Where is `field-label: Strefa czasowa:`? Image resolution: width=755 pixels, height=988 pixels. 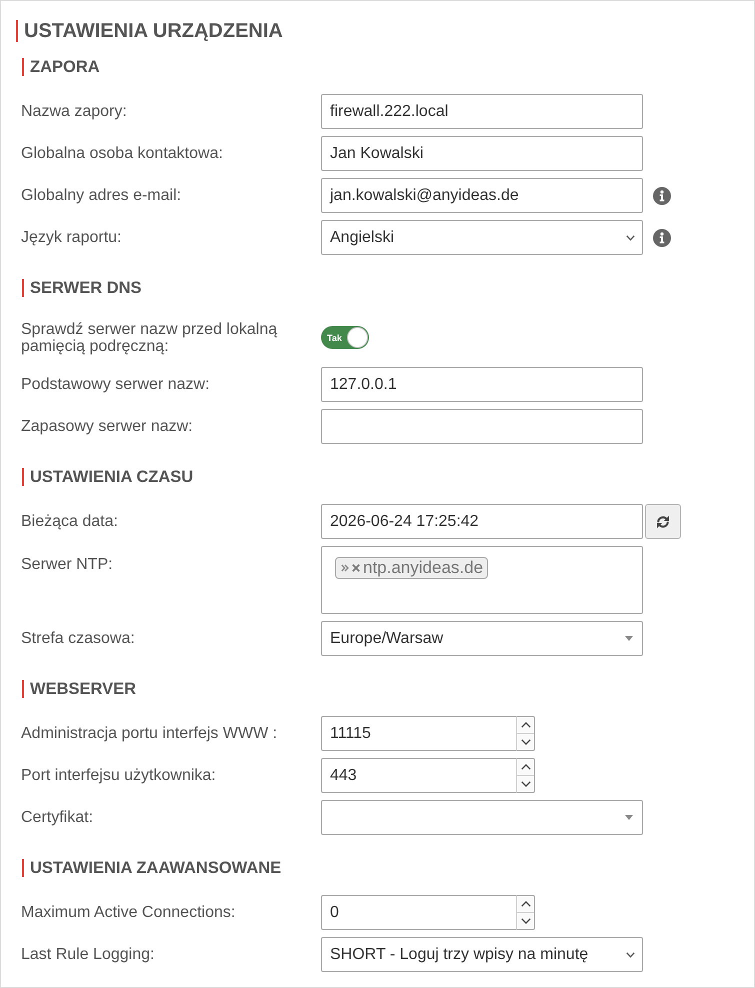 field-label: Strefa czasowa: is located at coordinates (78, 638).